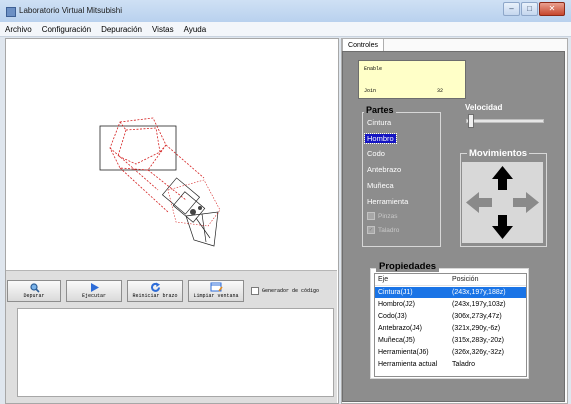 This screenshot has width=571, height=404. I want to click on refresh-icon, so click(155, 287).